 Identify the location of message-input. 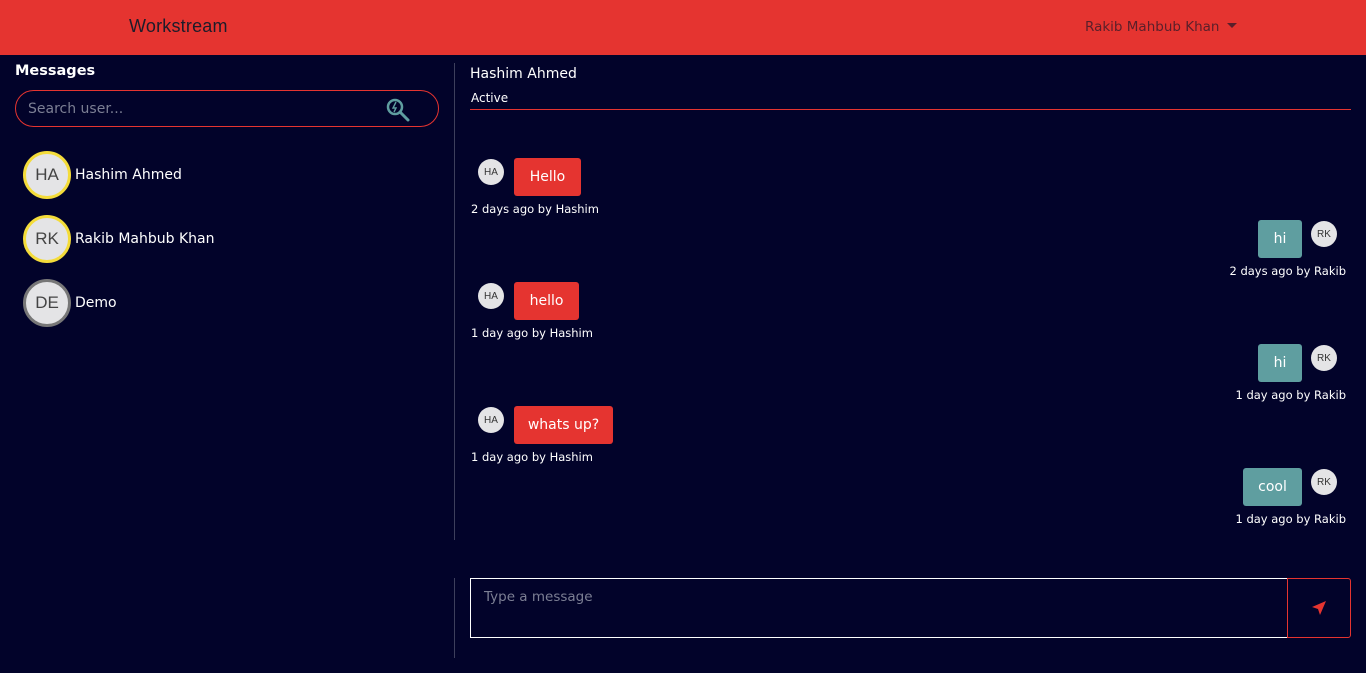
(879, 608).